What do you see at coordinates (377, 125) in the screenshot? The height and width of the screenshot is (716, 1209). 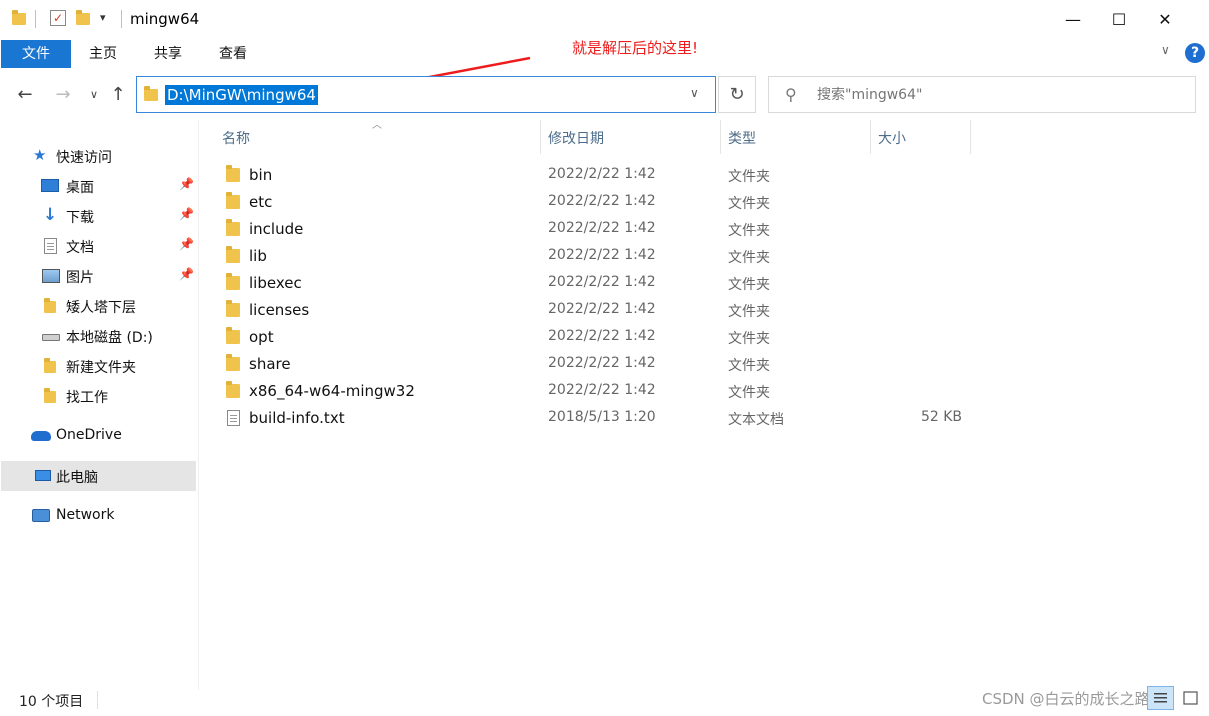 I see `sort-ascending-icon: ︿` at bounding box center [377, 125].